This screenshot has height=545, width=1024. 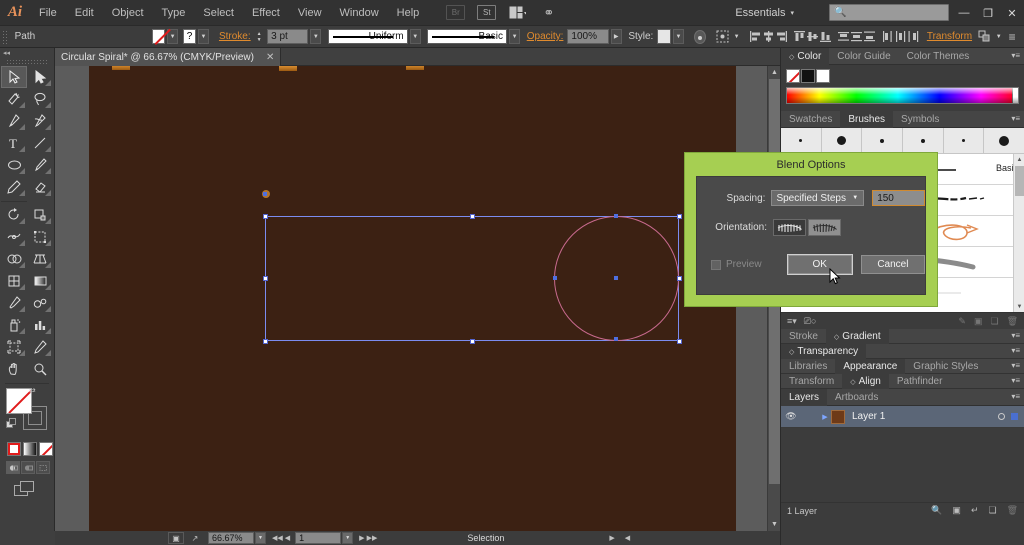 What do you see at coordinates (1014, 416) in the screenshot?
I see `layer-selection-indicator` at bounding box center [1014, 416].